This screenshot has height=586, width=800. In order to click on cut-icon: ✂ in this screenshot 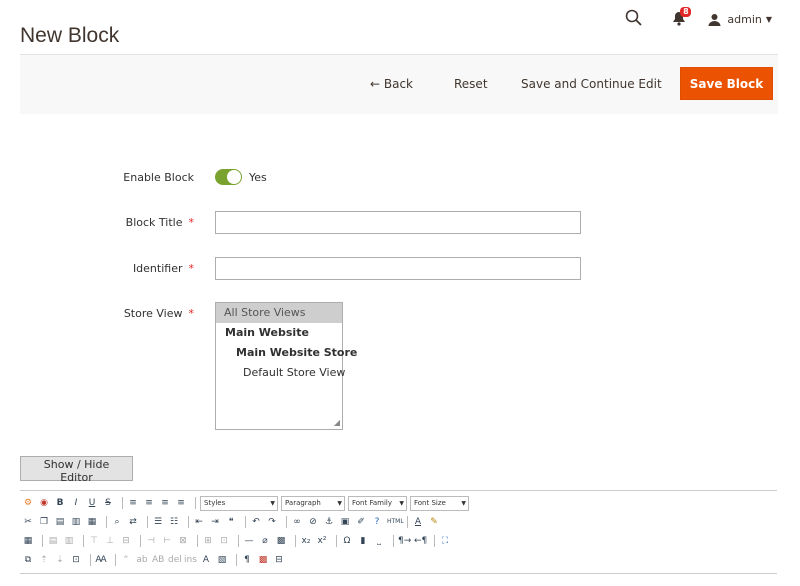, I will do `click(28, 522)`.